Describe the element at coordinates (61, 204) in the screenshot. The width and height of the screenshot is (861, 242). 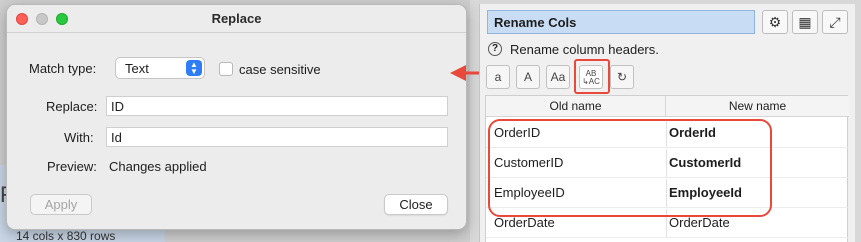
I see `apply-button: Apply` at that location.